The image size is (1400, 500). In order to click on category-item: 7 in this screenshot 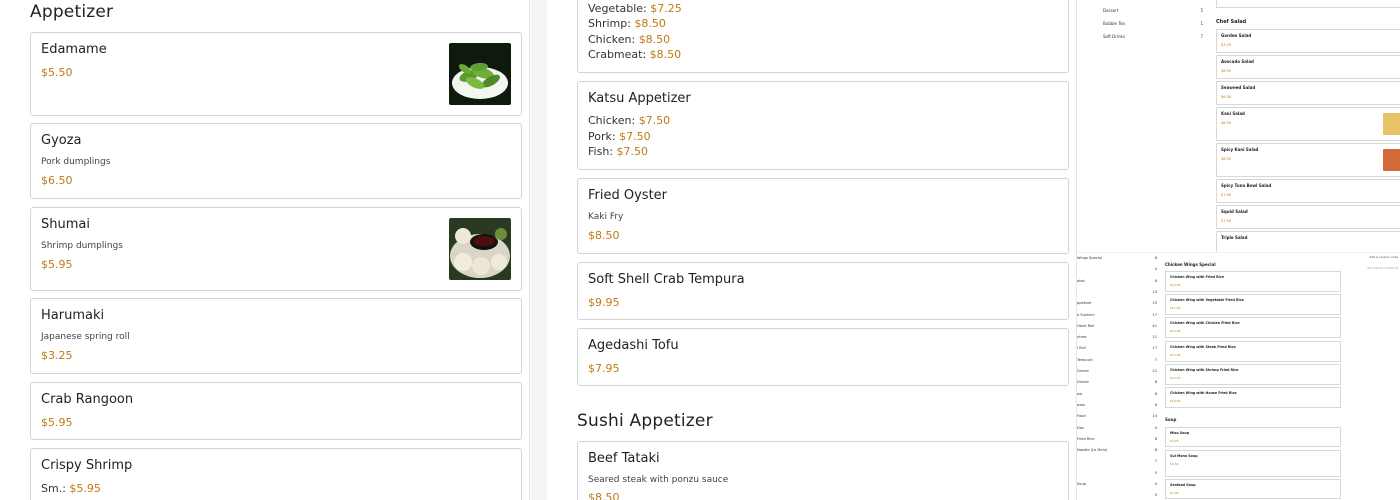, I will do `click(1117, 463)`.